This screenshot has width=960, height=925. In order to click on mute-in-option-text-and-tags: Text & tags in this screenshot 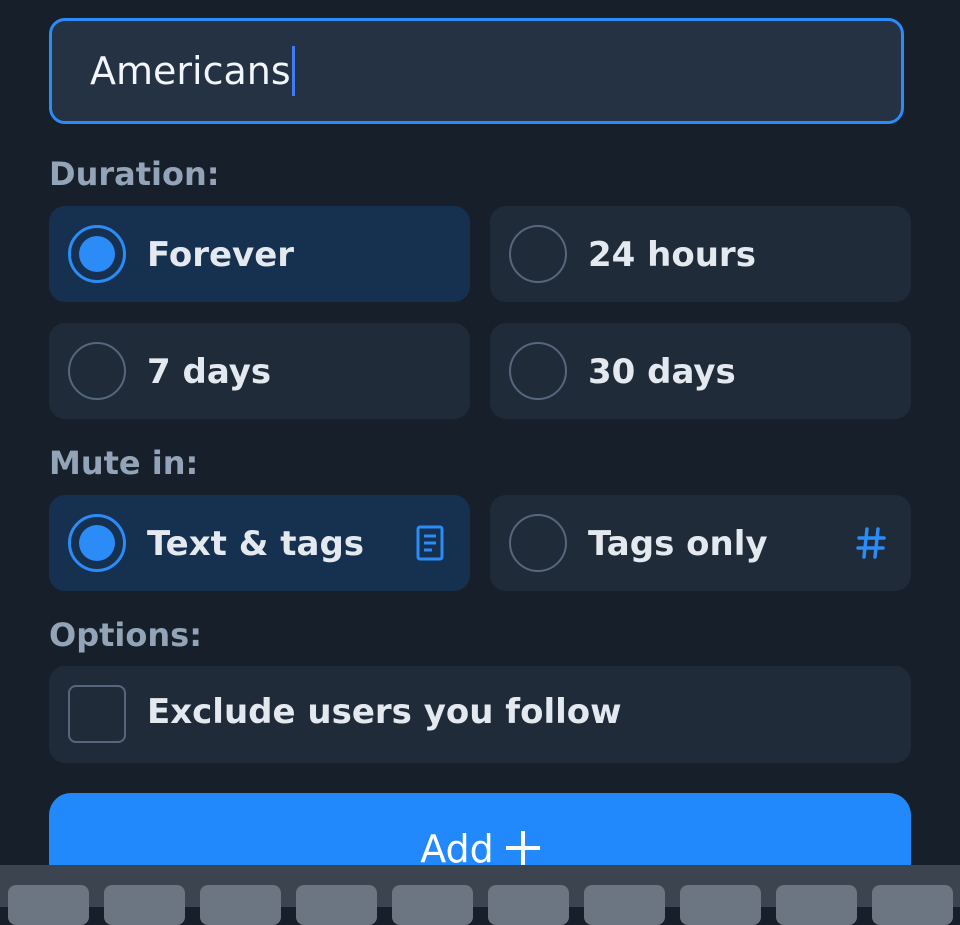, I will do `click(259, 543)`.